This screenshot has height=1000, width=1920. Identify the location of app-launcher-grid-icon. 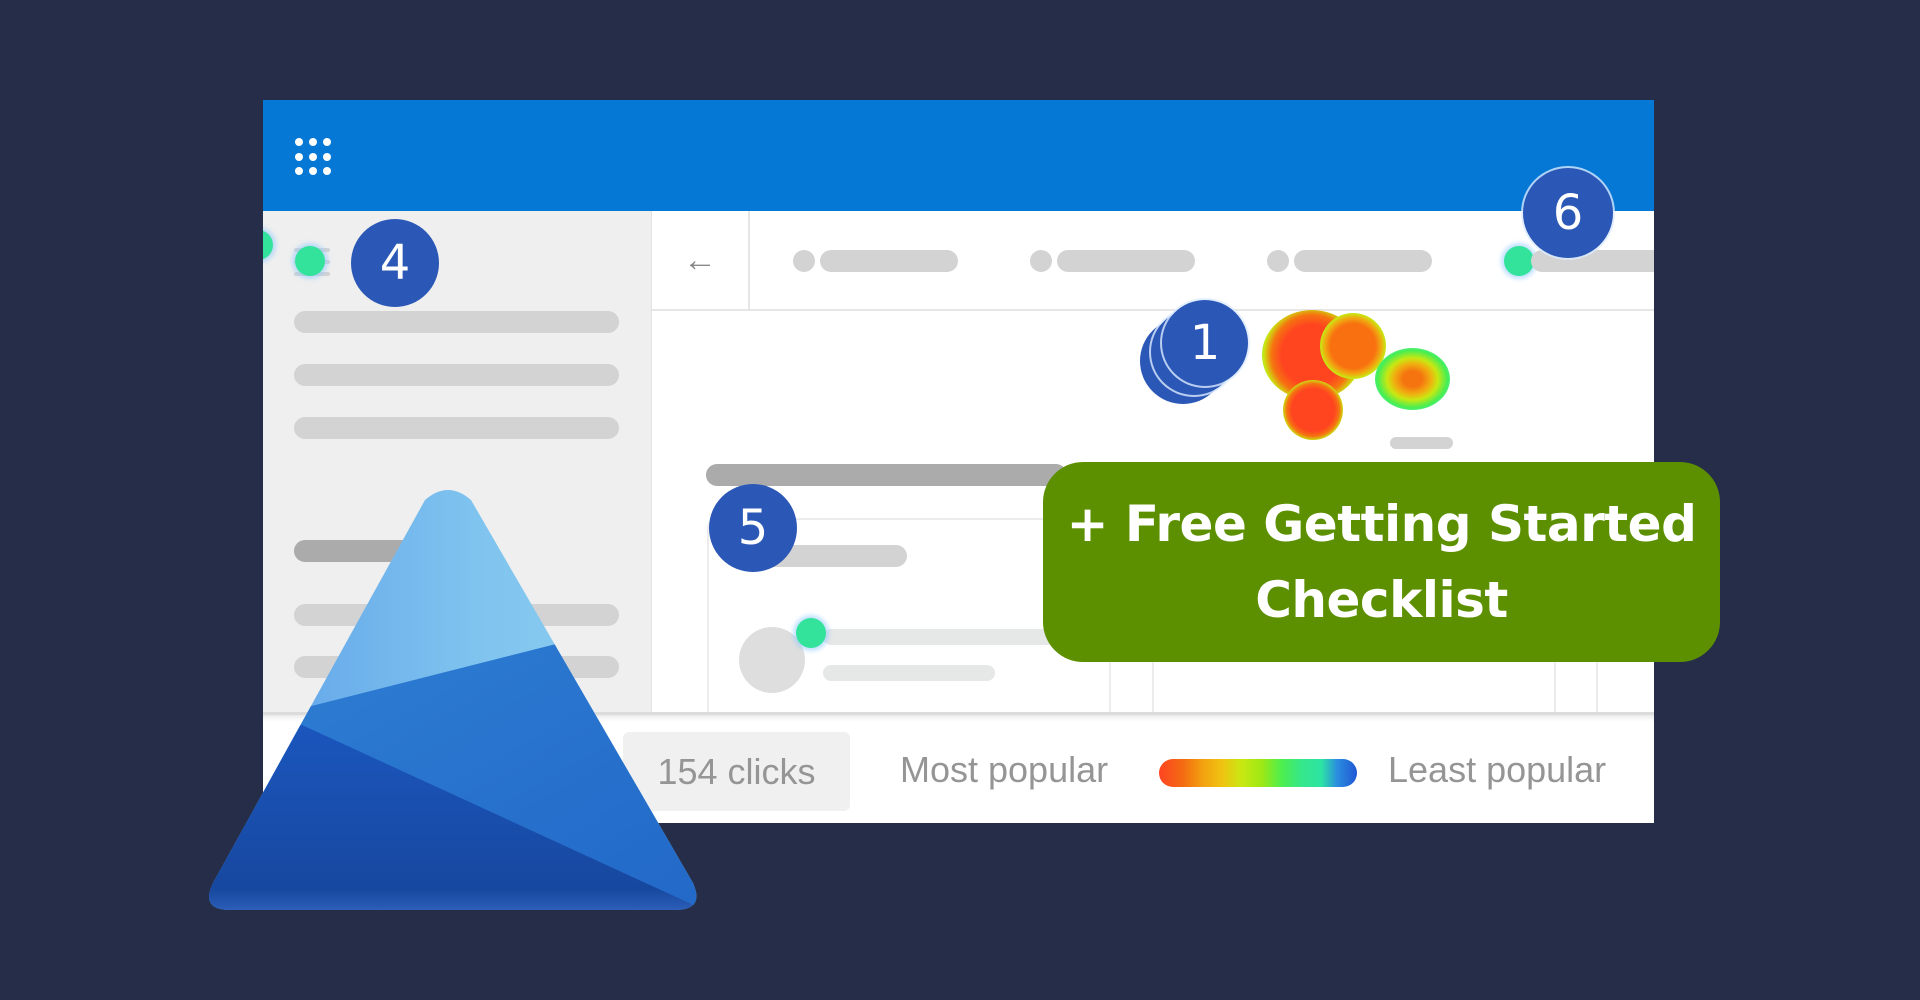
(314, 157).